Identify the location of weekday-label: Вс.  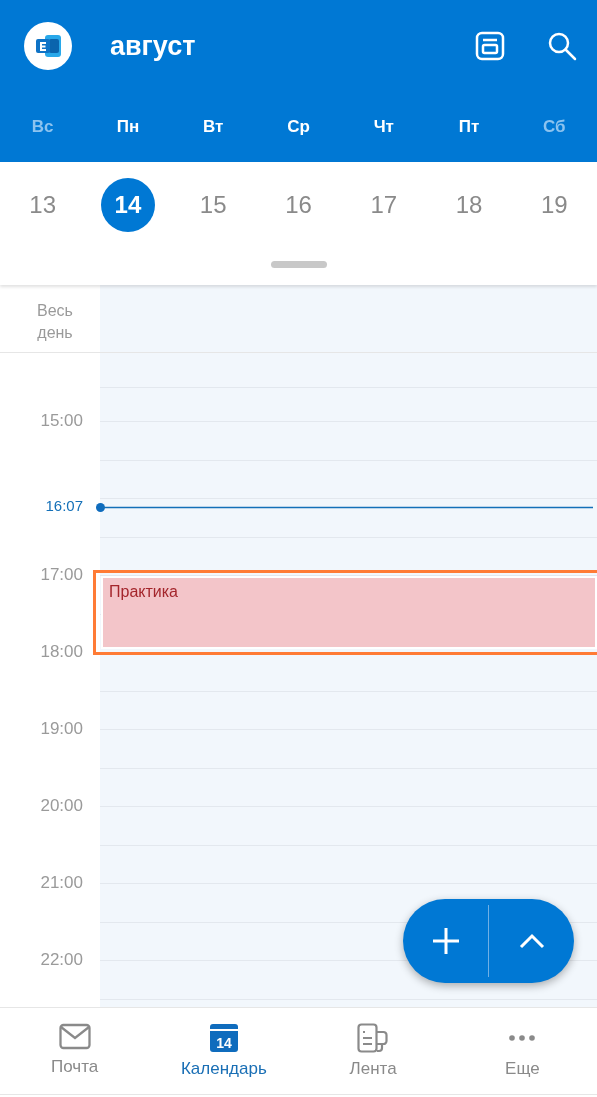
(42, 127).